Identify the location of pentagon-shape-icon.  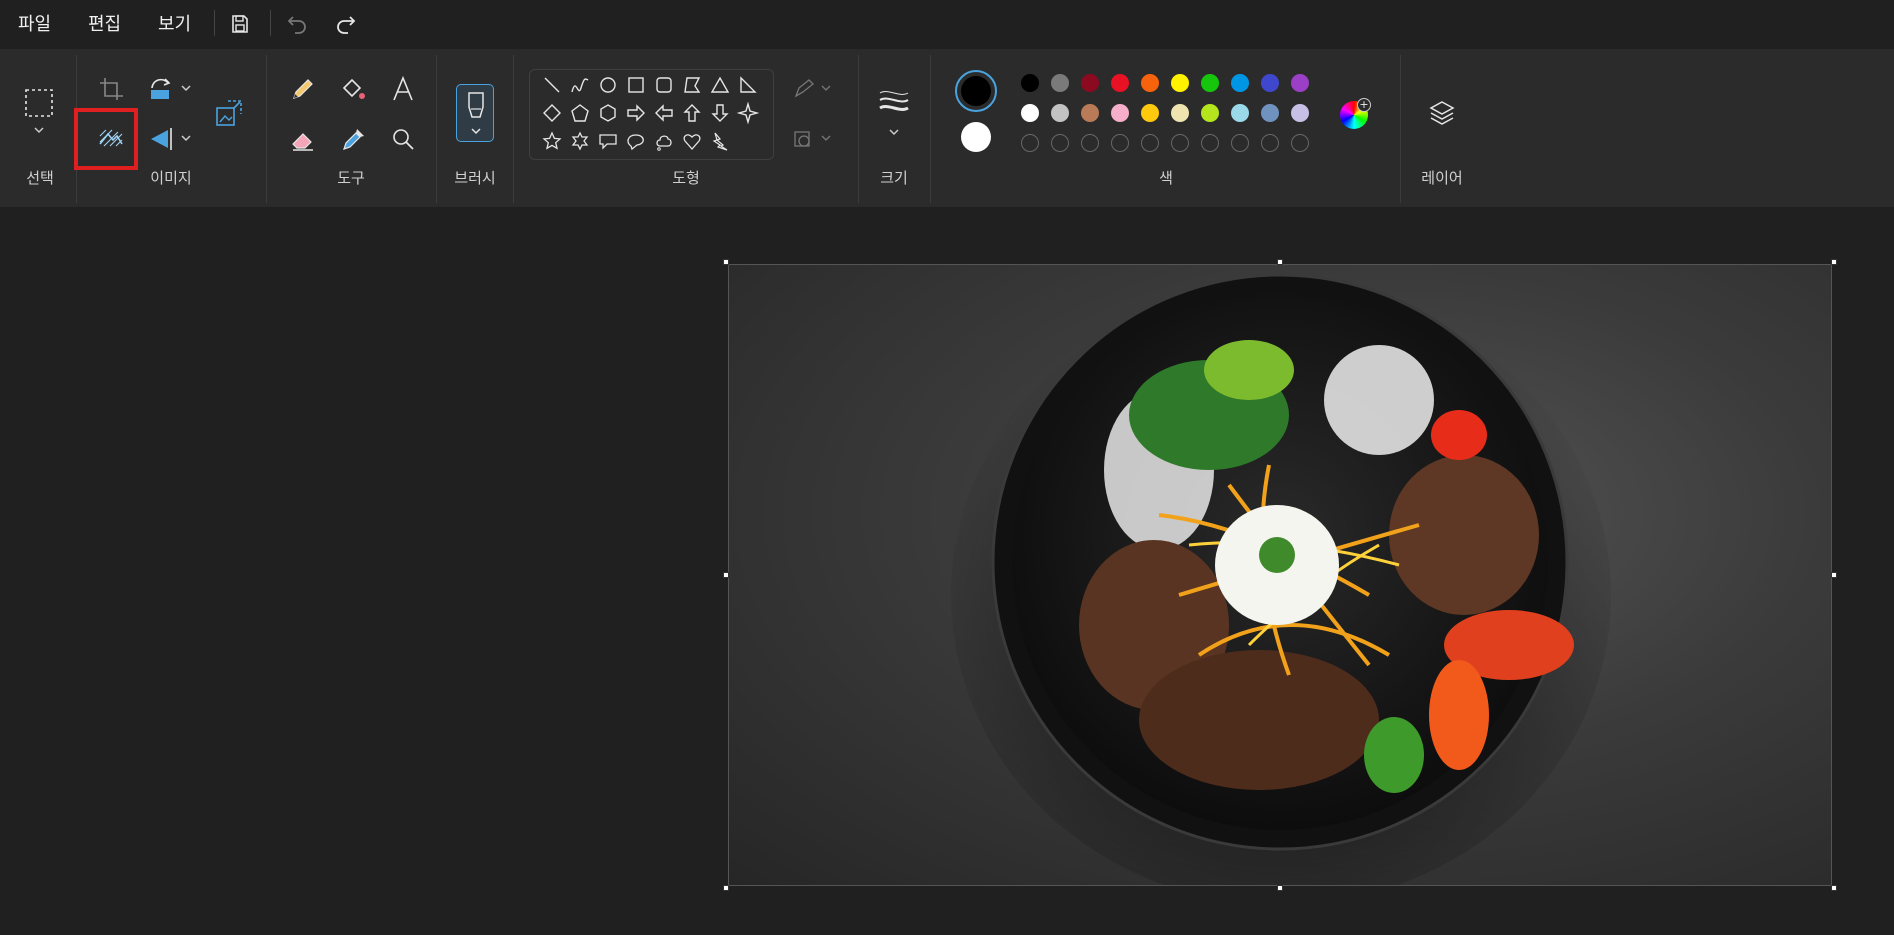
(580, 113).